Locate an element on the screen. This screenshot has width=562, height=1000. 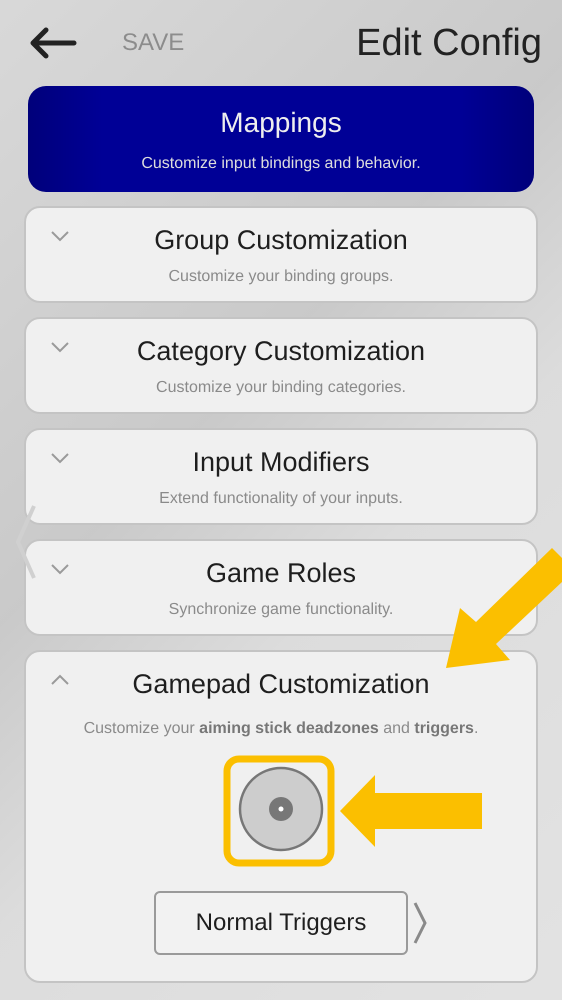
chevron-right-icon is located at coordinates (420, 922).